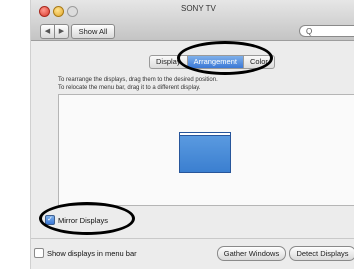 The image size is (354, 269). Describe the element at coordinates (93, 31) in the screenshot. I see `show-all-button: Show All` at that location.